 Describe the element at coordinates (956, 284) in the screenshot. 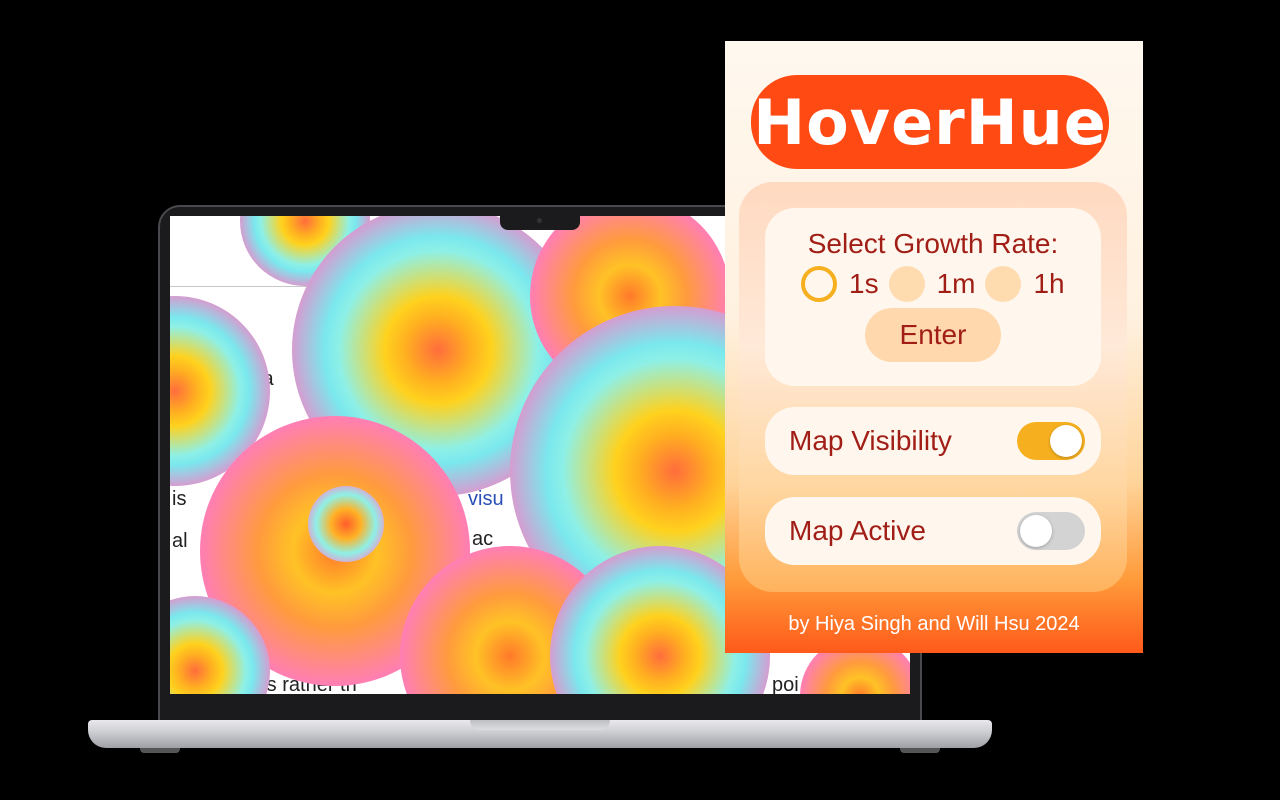

I see `radio-label-1m: 1m` at that location.